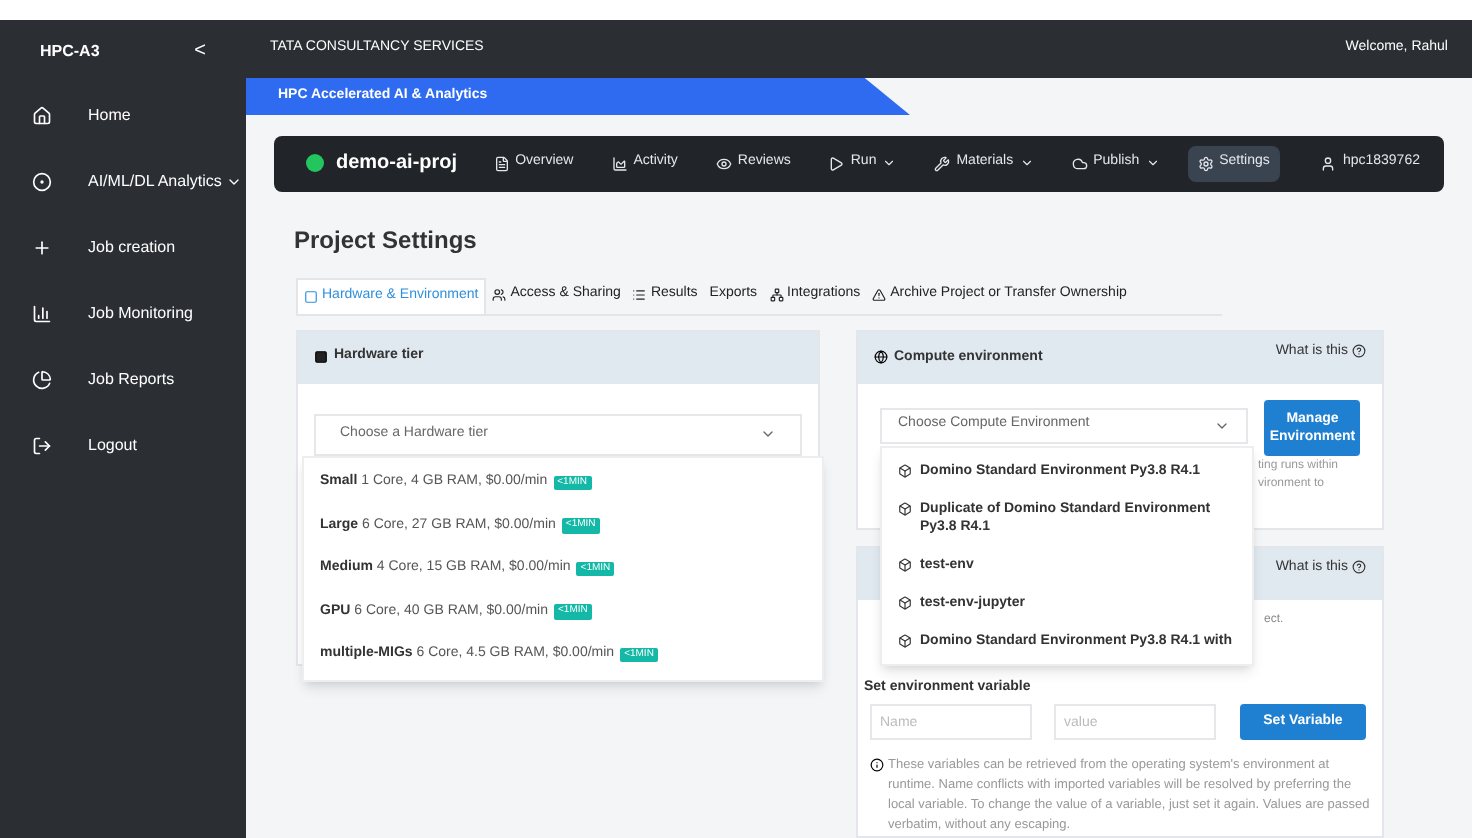 This screenshot has height=838, width=1472. What do you see at coordinates (768, 434) in the screenshot?
I see `chevron-icon` at bounding box center [768, 434].